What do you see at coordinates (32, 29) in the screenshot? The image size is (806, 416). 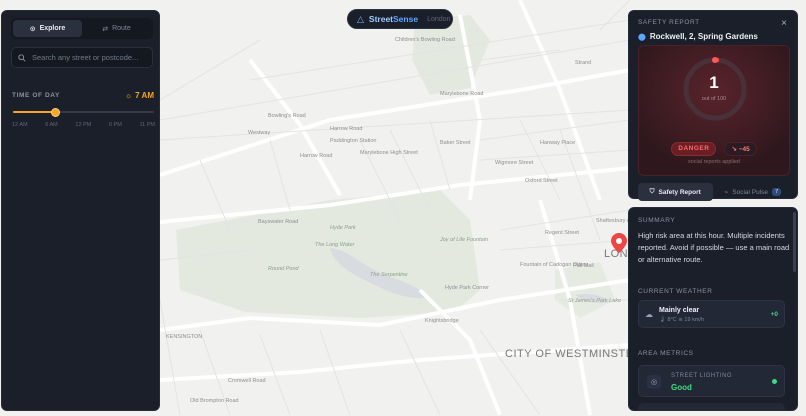 I see `compass-icon: ⊙` at bounding box center [32, 29].